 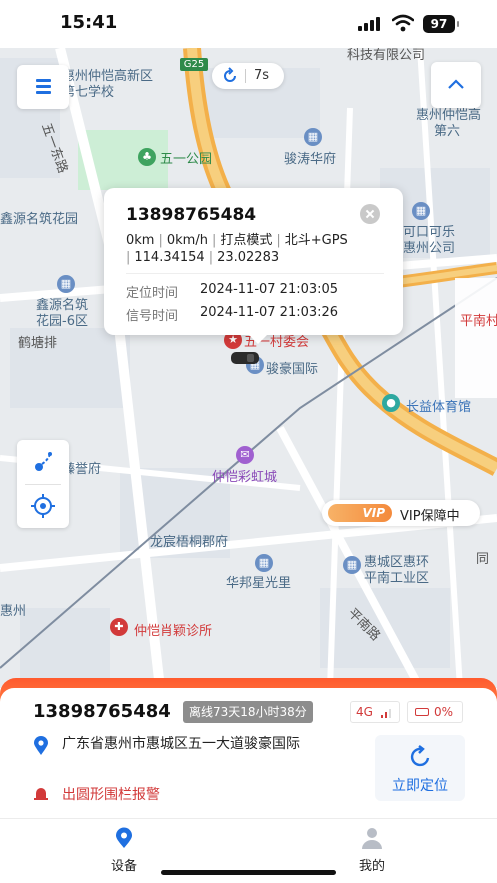 I want to click on network-type: 4G, so click(x=364, y=712).